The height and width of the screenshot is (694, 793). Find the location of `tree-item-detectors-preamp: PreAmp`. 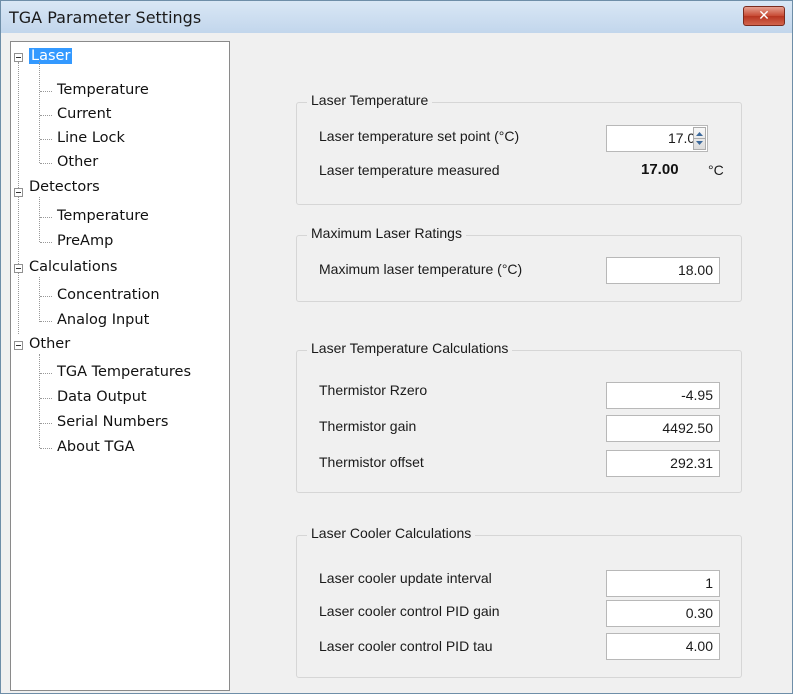

tree-item-detectors-preamp: PreAmp is located at coordinates (85, 241).